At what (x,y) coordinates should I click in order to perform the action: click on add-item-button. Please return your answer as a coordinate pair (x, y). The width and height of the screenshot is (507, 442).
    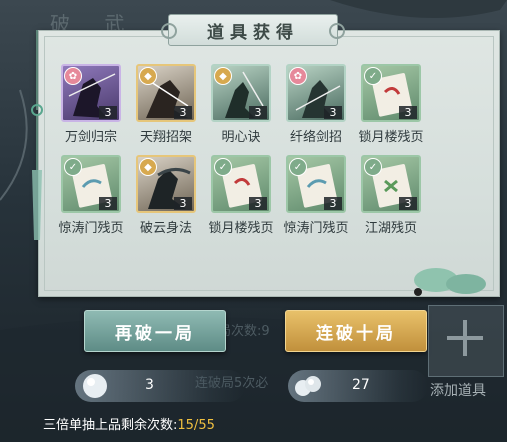
    Looking at the image, I should click on (466, 341).